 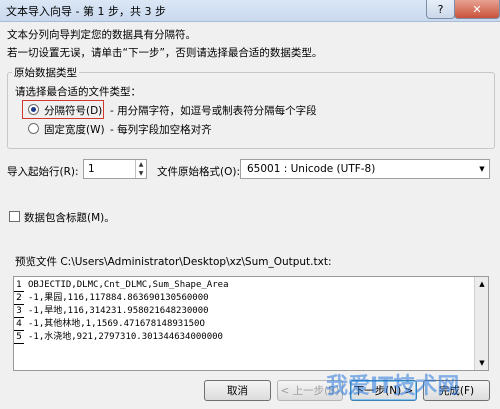 I want to click on origin-select: 65001 : Unicode (UTF-8) ▼, so click(x=365, y=169).